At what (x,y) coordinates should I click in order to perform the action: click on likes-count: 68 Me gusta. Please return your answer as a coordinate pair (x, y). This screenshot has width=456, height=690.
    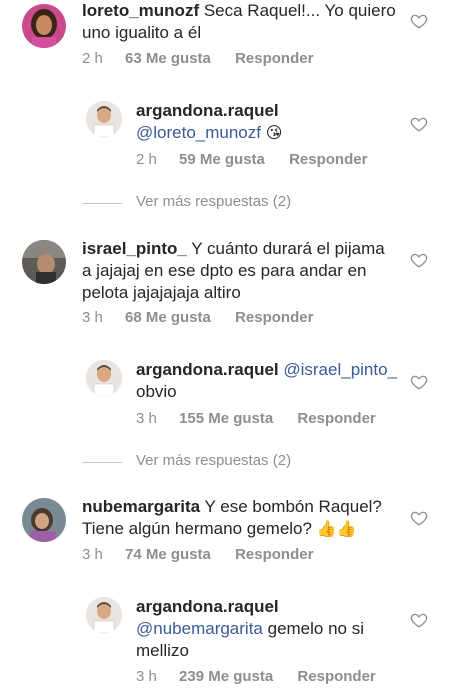
    Looking at the image, I should click on (168, 317).